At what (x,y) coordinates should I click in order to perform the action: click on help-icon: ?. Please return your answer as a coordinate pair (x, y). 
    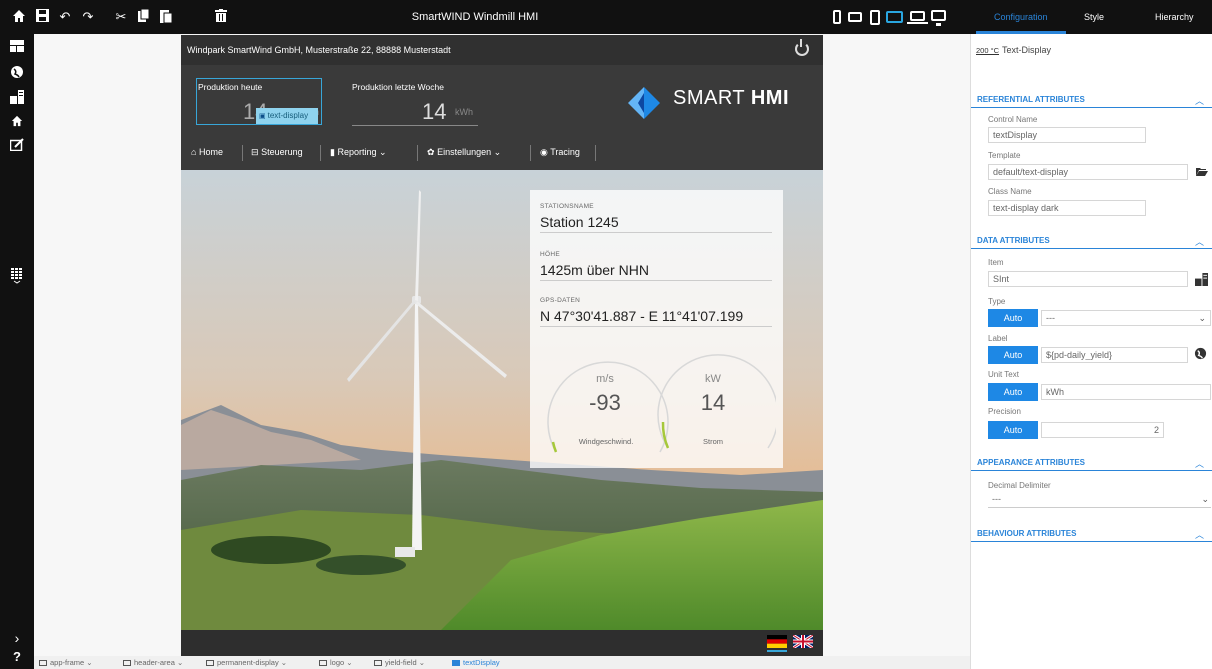
    Looking at the image, I should click on (17, 657).